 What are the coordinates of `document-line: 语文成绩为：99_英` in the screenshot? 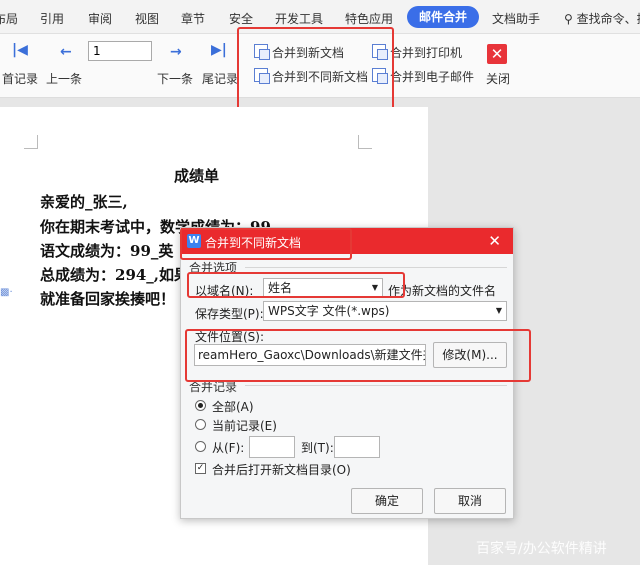 It's located at (107, 251).